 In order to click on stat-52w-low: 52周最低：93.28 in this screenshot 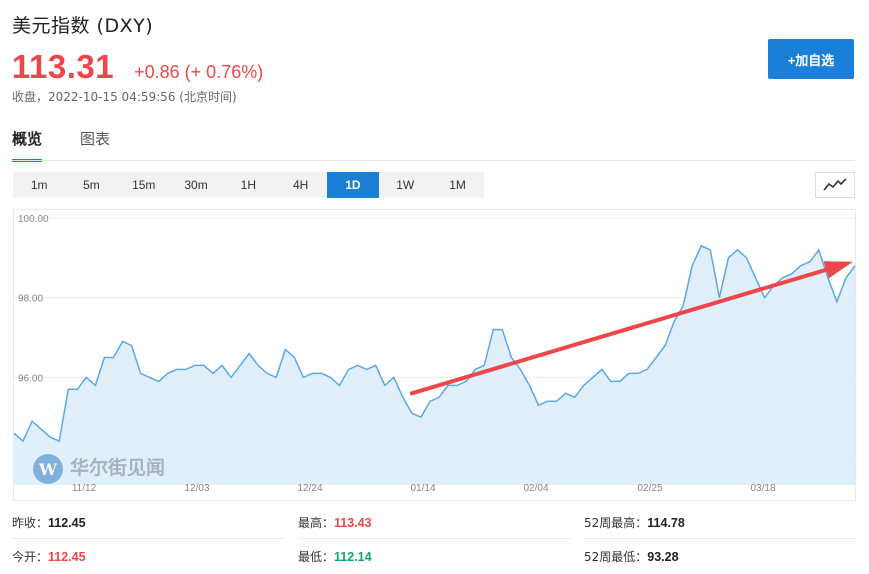, I will do `click(631, 556)`.